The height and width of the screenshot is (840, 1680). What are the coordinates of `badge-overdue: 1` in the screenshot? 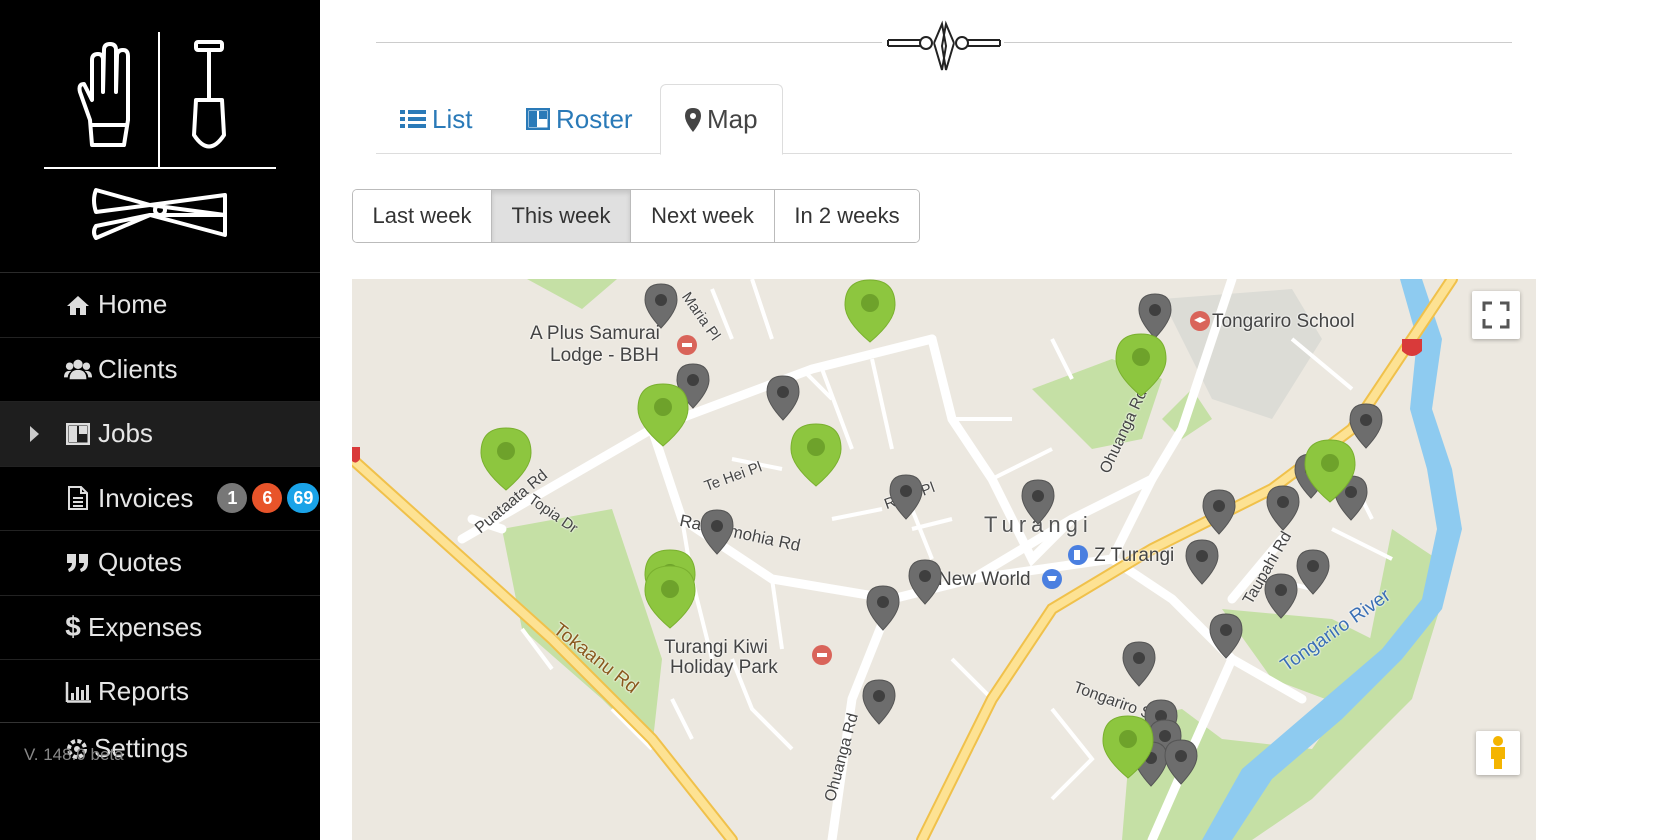 It's located at (232, 498).